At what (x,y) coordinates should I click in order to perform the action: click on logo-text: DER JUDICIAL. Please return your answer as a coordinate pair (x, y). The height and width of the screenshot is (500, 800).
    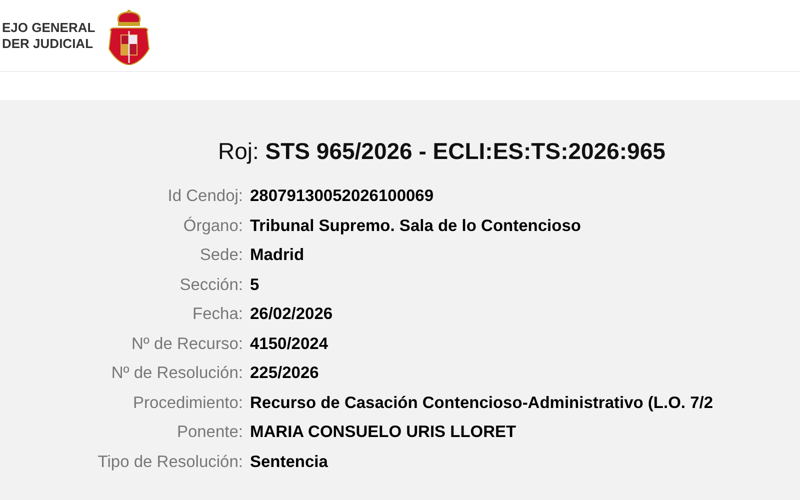
    Looking at the image, I should click on (48, 44).